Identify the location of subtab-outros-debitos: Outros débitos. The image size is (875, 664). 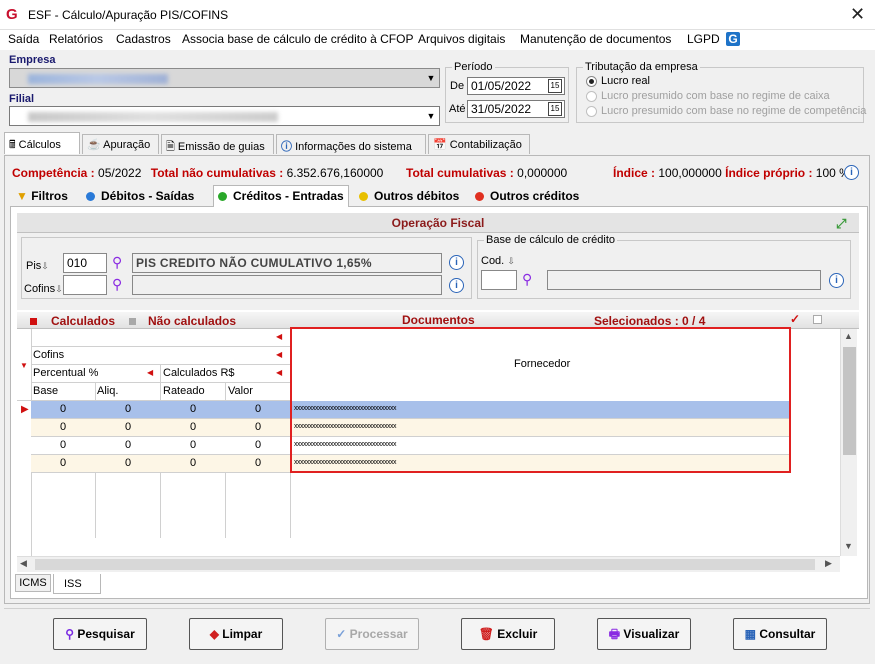
(409, 196).